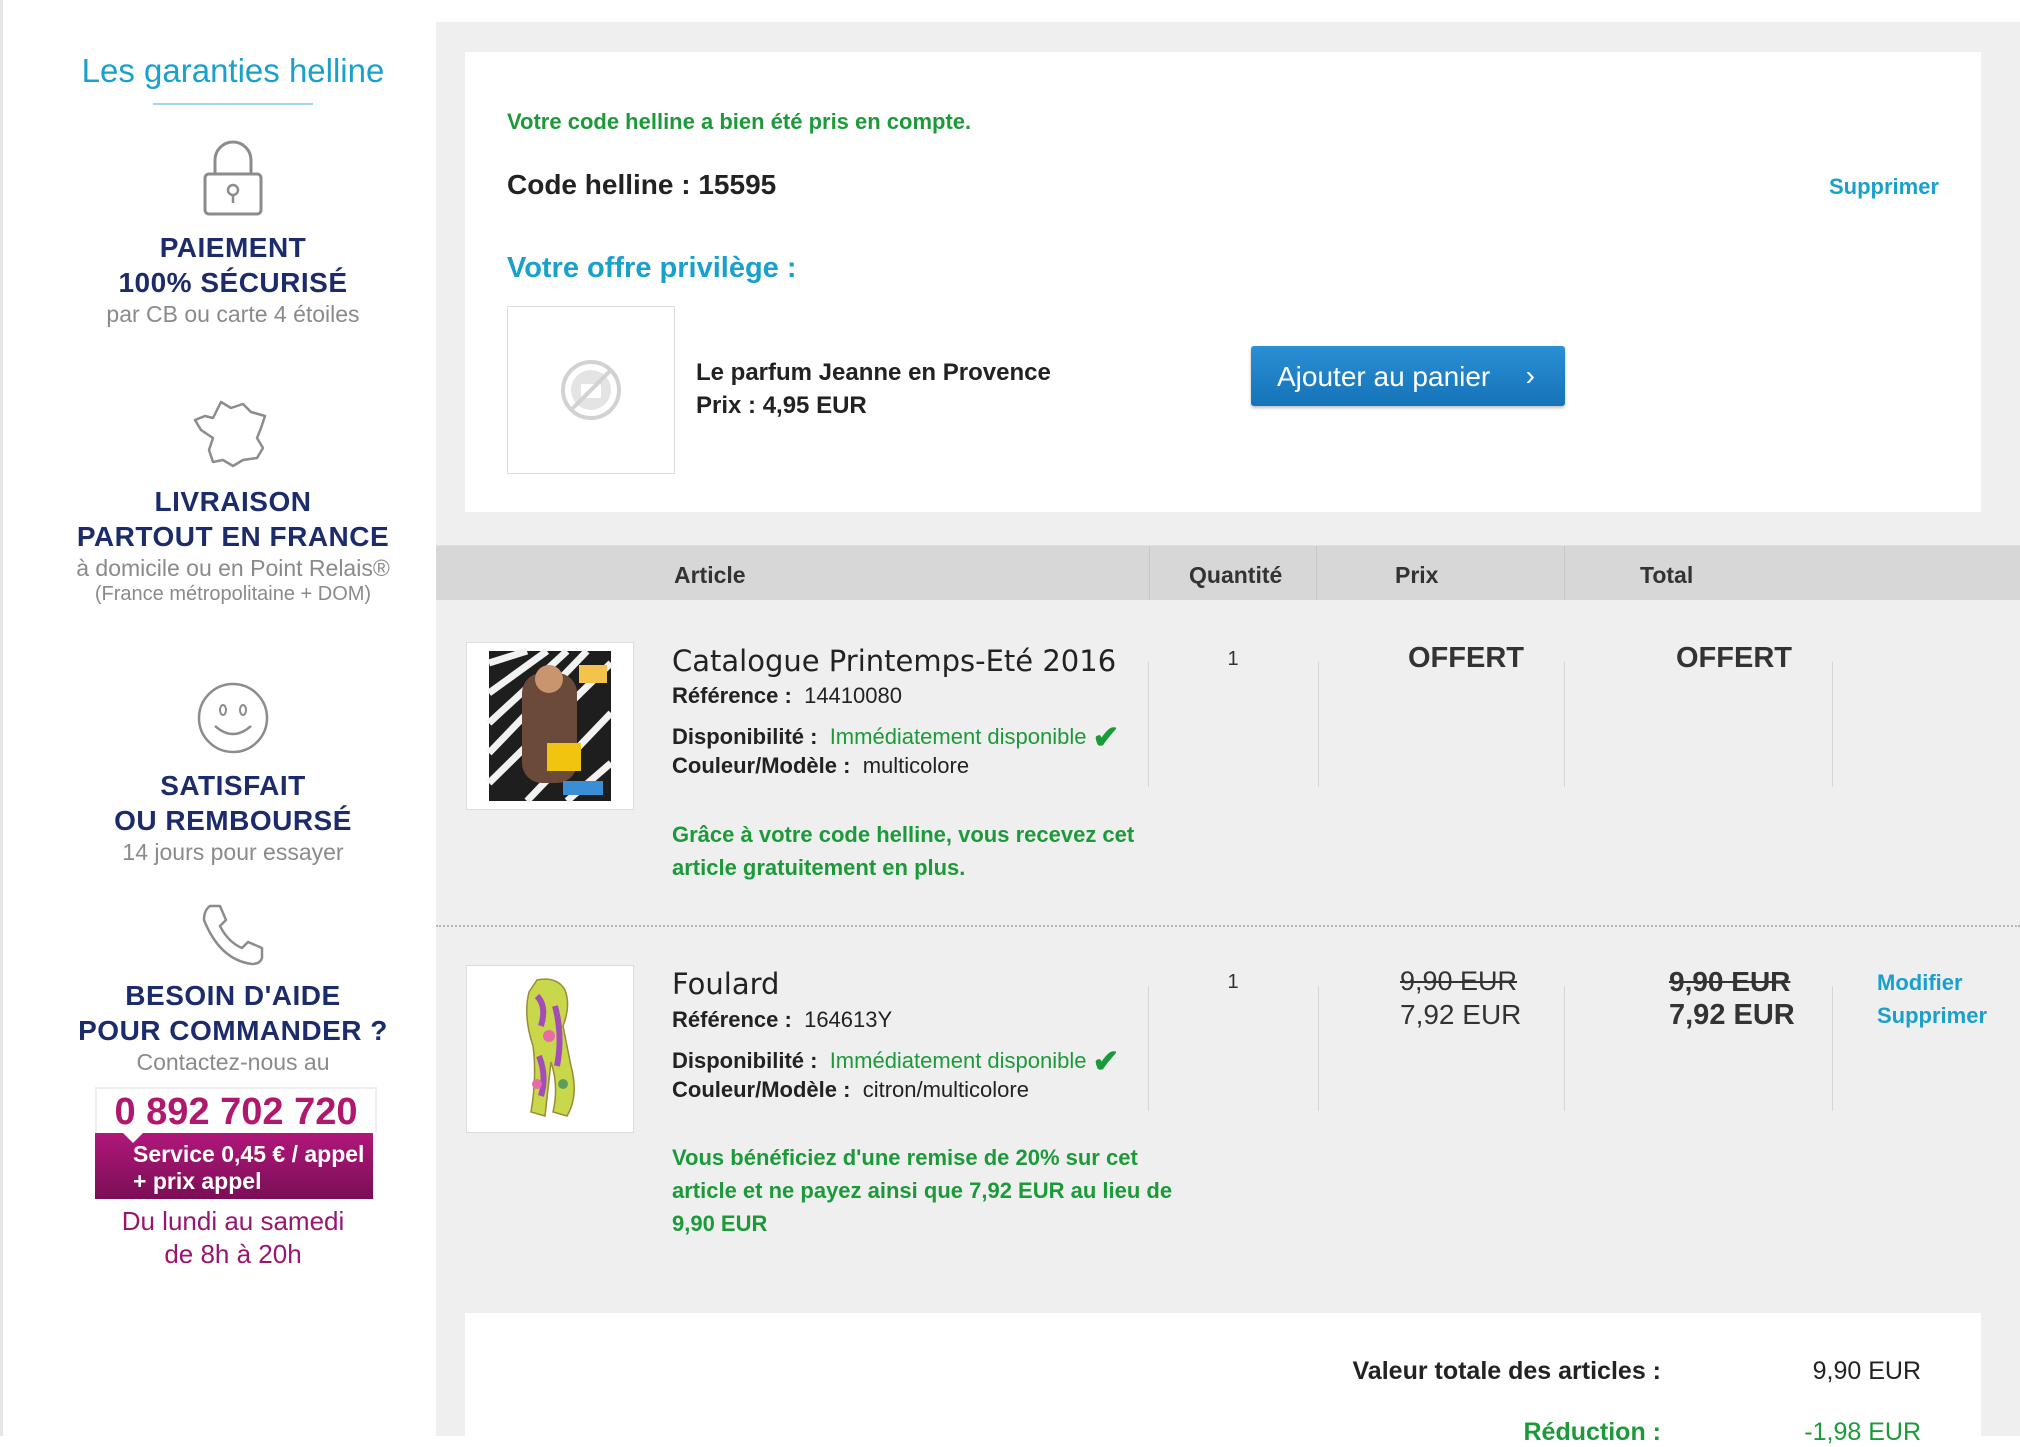  What do you see at coordinates (233, 1221) in the screenshot?
I see `hours-days: Du lundi au samedi` at bounding box center [233, 1221].